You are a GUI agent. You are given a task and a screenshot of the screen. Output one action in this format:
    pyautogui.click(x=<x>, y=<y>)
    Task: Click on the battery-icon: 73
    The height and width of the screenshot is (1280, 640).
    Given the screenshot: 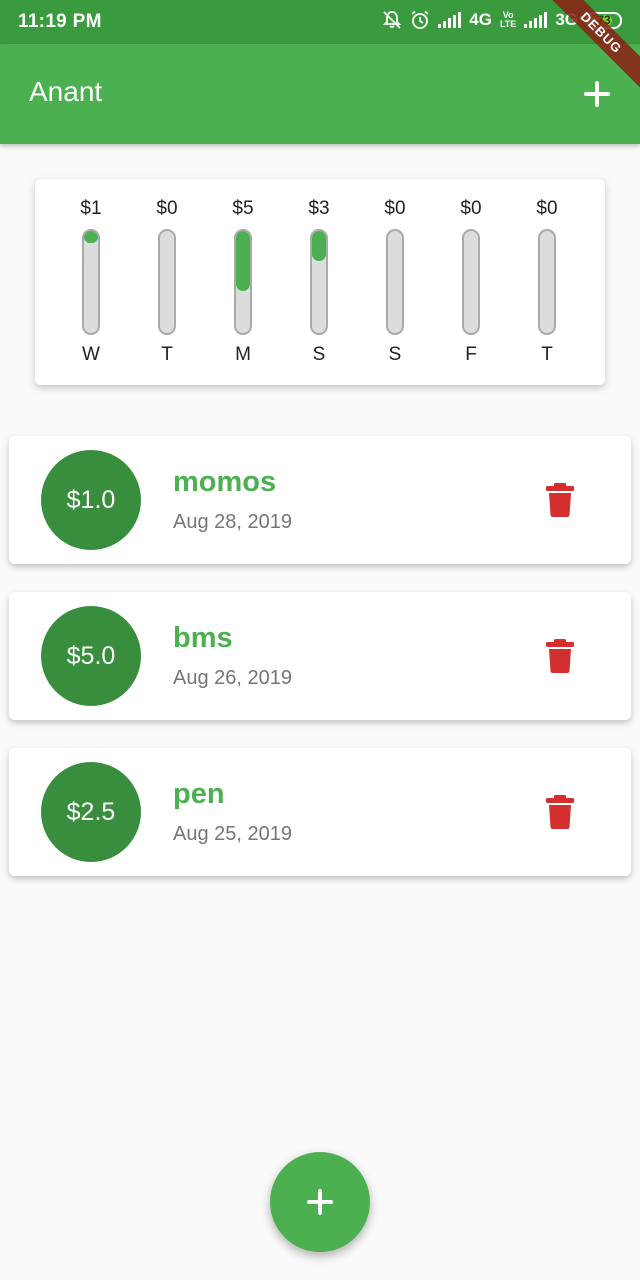 What is the action you would take?
    pyautogui.click(x=604, y=20)
    